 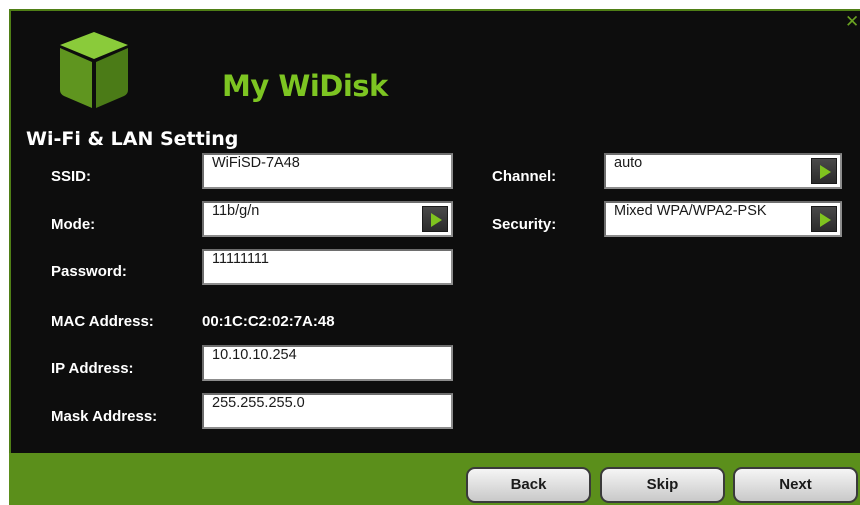 I want to click on window-left-border, so click(x=10, y=257).